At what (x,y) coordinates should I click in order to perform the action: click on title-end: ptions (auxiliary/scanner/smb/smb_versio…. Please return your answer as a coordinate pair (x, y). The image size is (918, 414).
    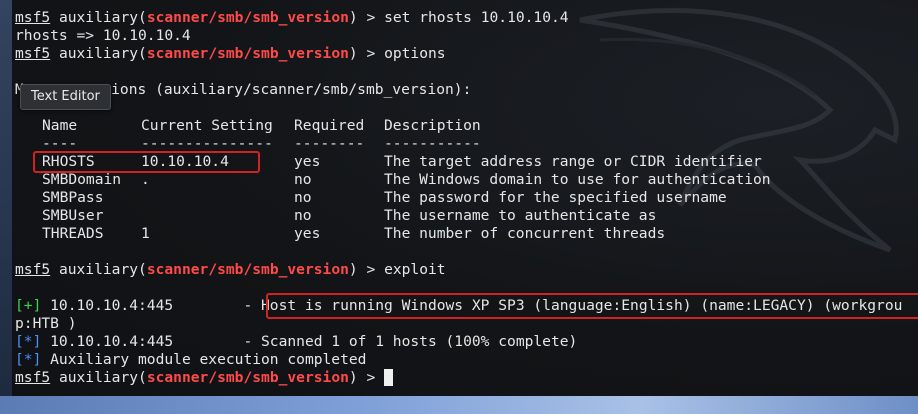
    Looking at the image, I should click on (282, 89).